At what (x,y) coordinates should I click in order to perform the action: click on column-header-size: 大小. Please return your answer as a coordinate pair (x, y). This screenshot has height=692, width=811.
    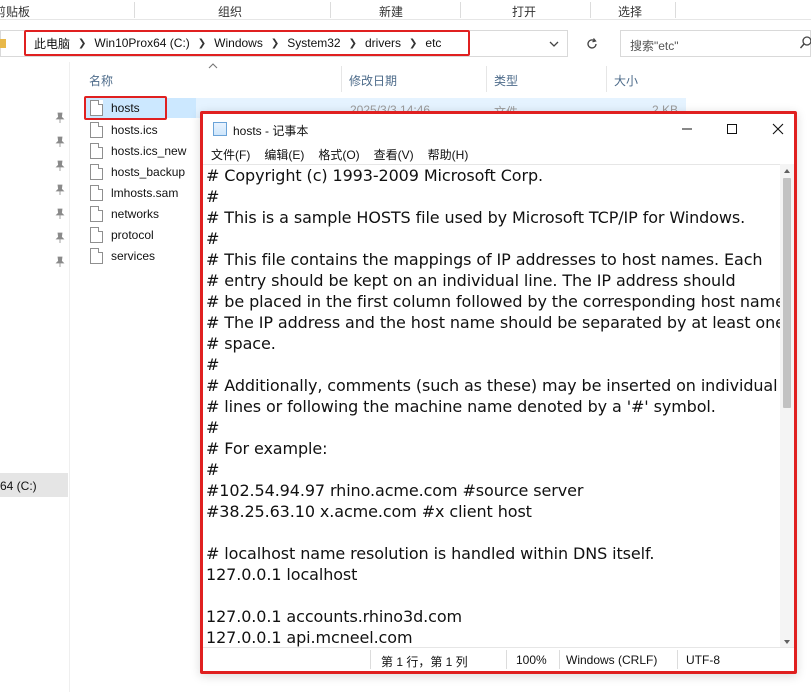
    Looking at the image, I should click on (626, 80).